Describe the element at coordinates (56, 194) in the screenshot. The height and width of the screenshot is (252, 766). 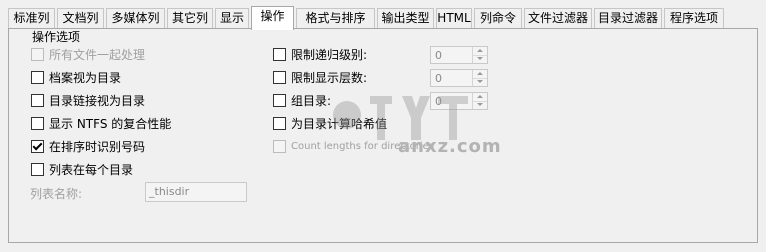
I see `list-name-label: 列表名称:` at that location.